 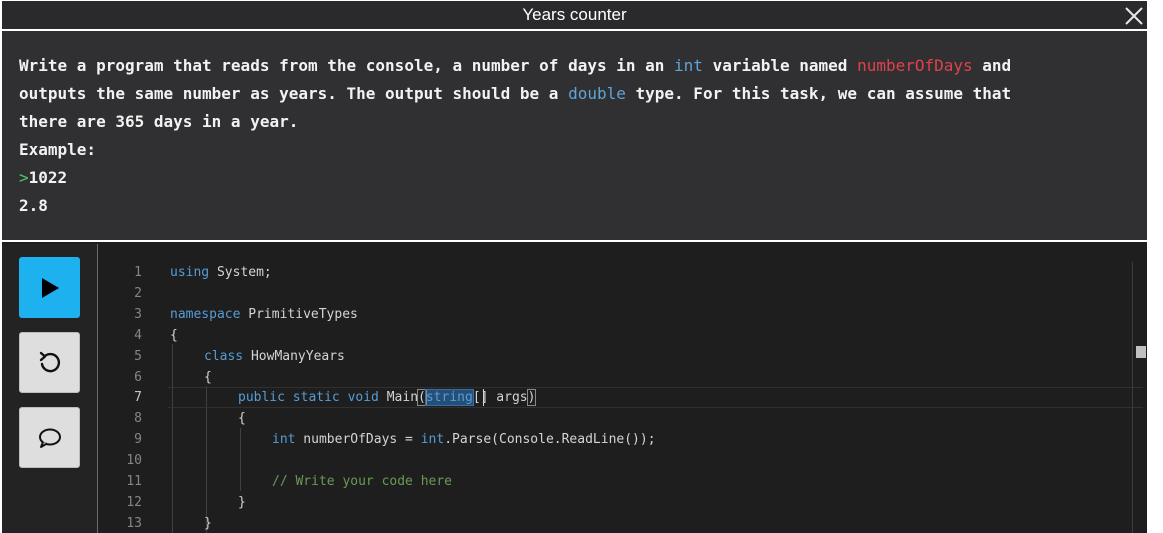 I want to click on line-number: 6, so click(x=138, y=377).